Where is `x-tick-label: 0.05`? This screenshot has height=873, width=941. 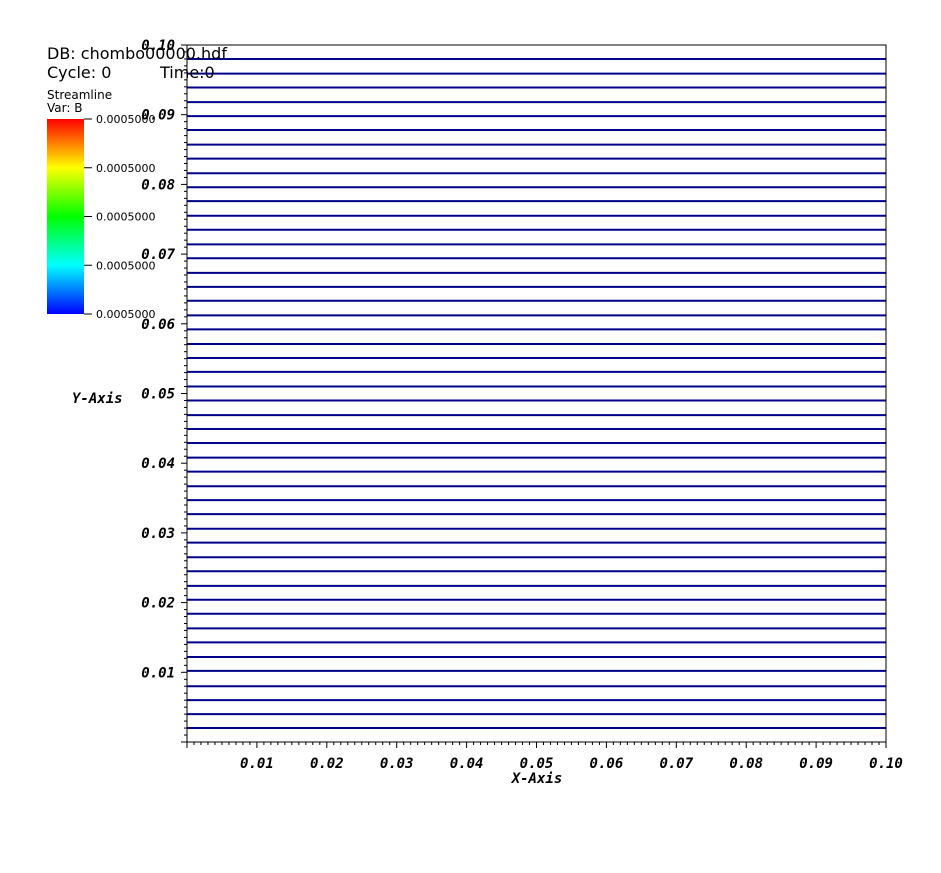
x-tick-label: 0.05 is located at coordinates (537, 764).